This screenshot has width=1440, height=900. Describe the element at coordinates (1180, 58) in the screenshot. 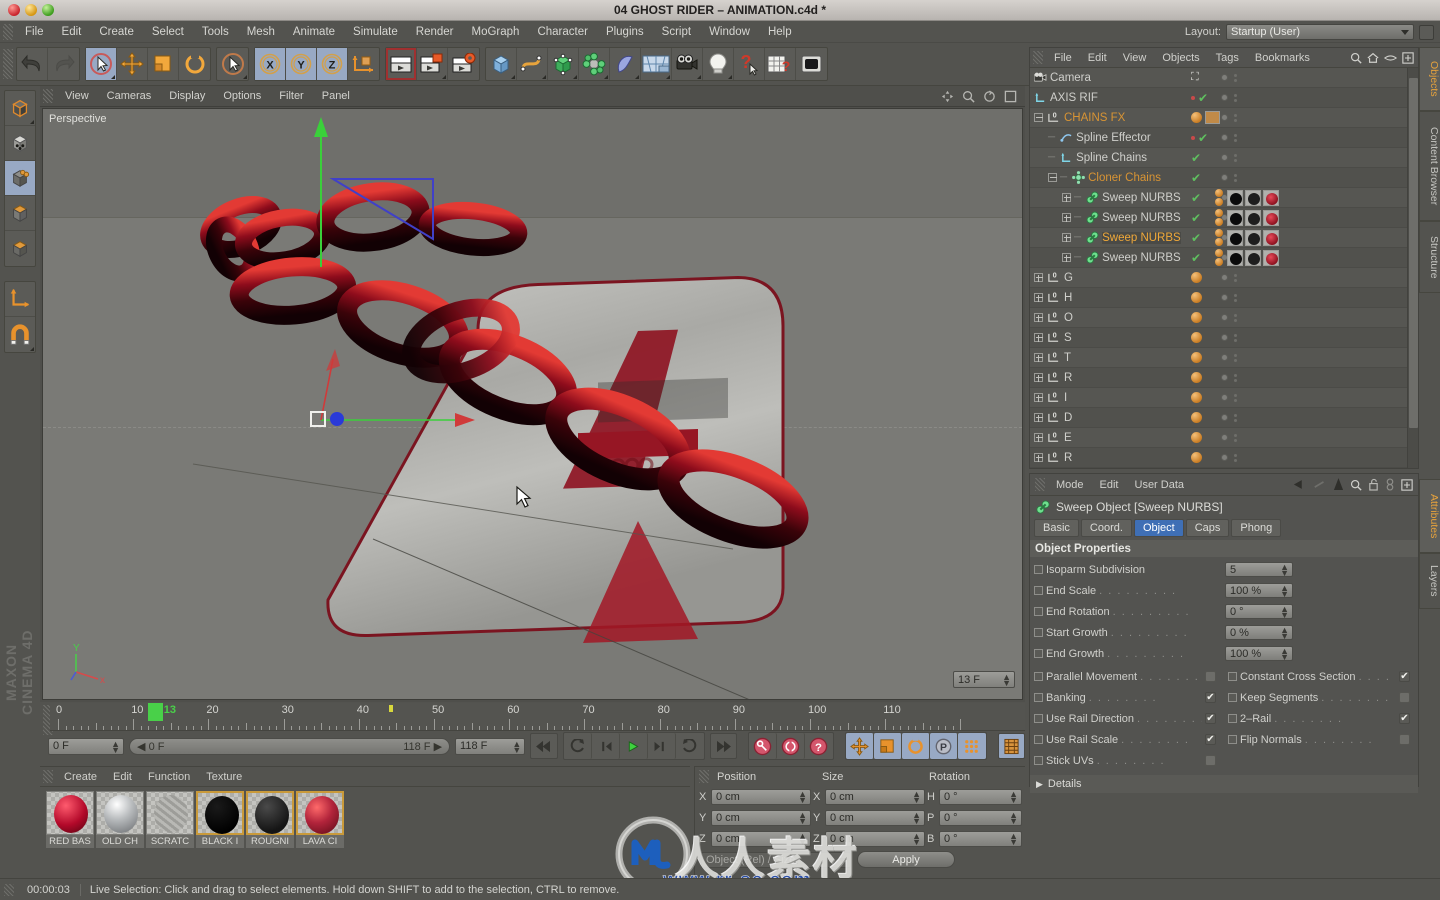

I see `objmgr-menu-objects: Objects` at that location.